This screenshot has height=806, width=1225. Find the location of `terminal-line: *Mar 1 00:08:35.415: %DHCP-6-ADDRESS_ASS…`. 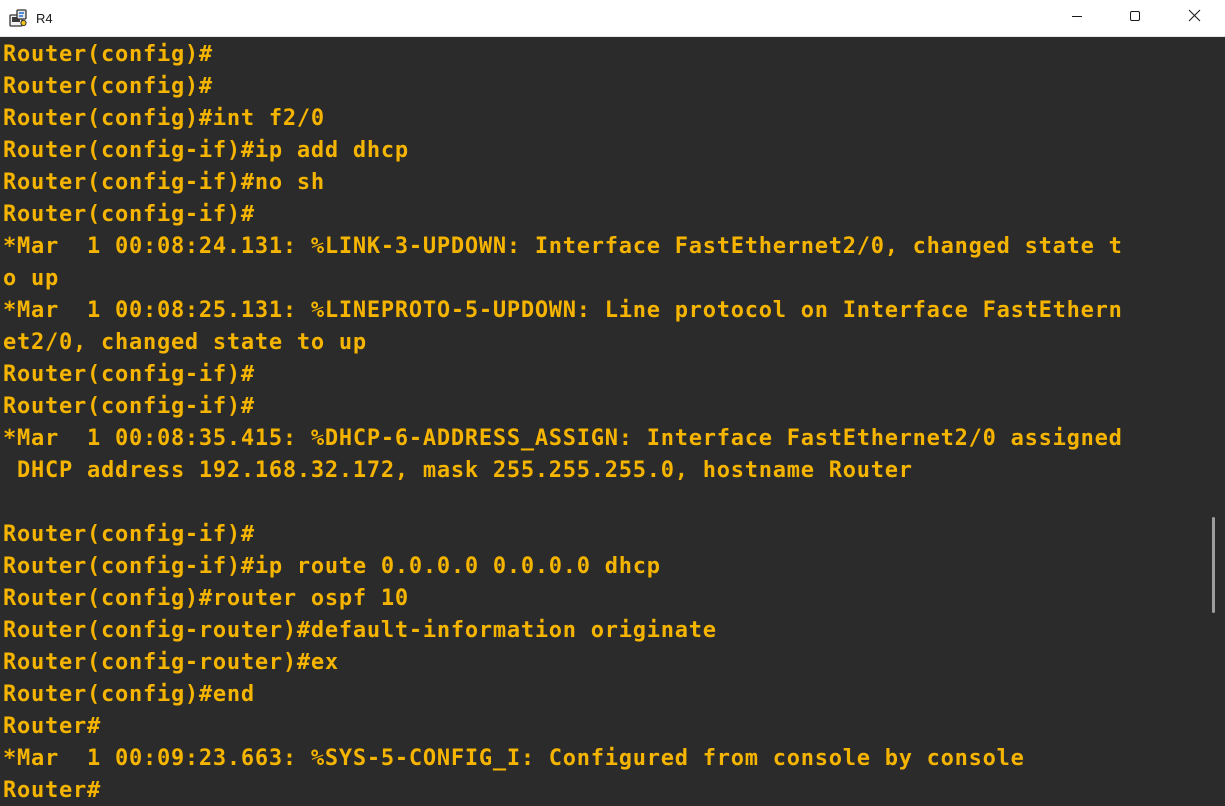

terminal-line: *Mar 1 00:08:35.415: %DHCP-6-ADDRESS_ASS… is located at coordinates (563, 438).